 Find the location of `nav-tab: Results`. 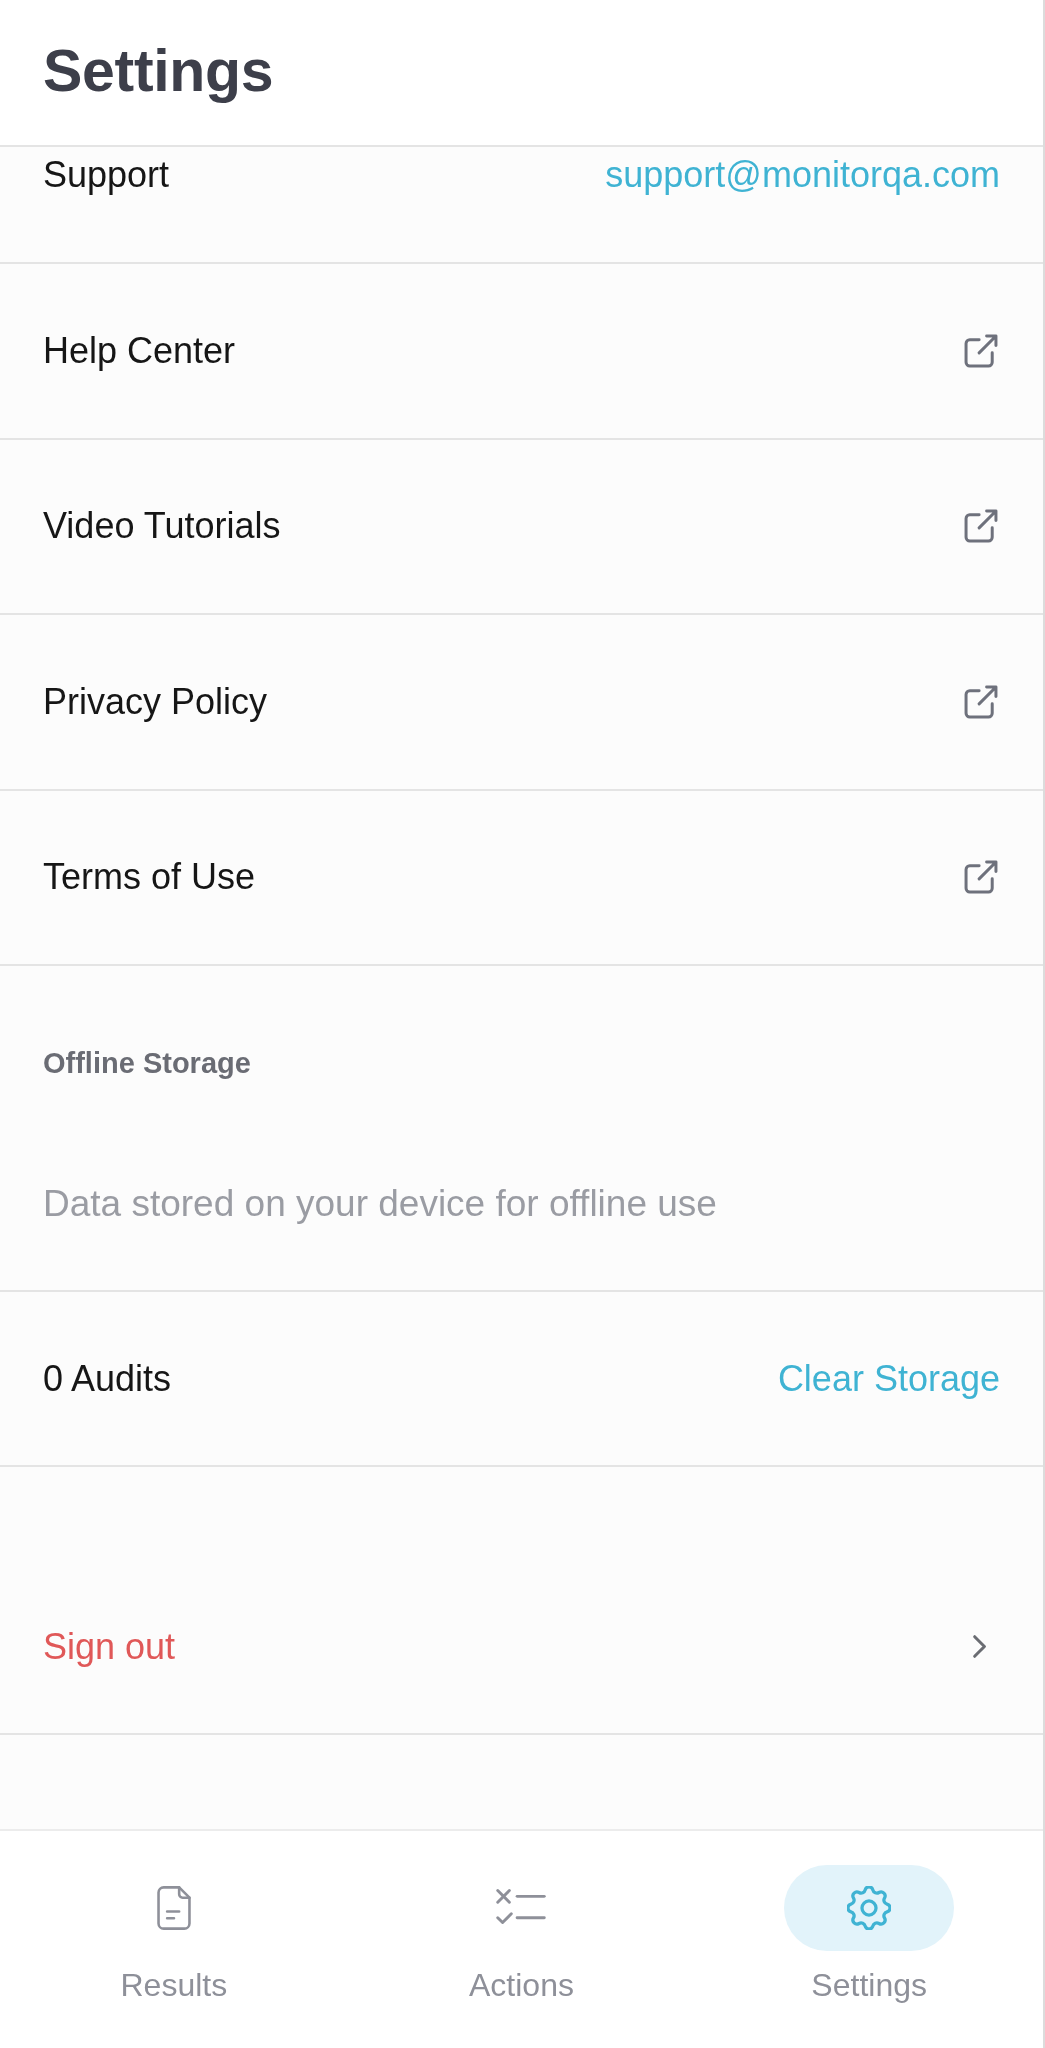

nav-tab: Results is located at coordinates (173, 1935).